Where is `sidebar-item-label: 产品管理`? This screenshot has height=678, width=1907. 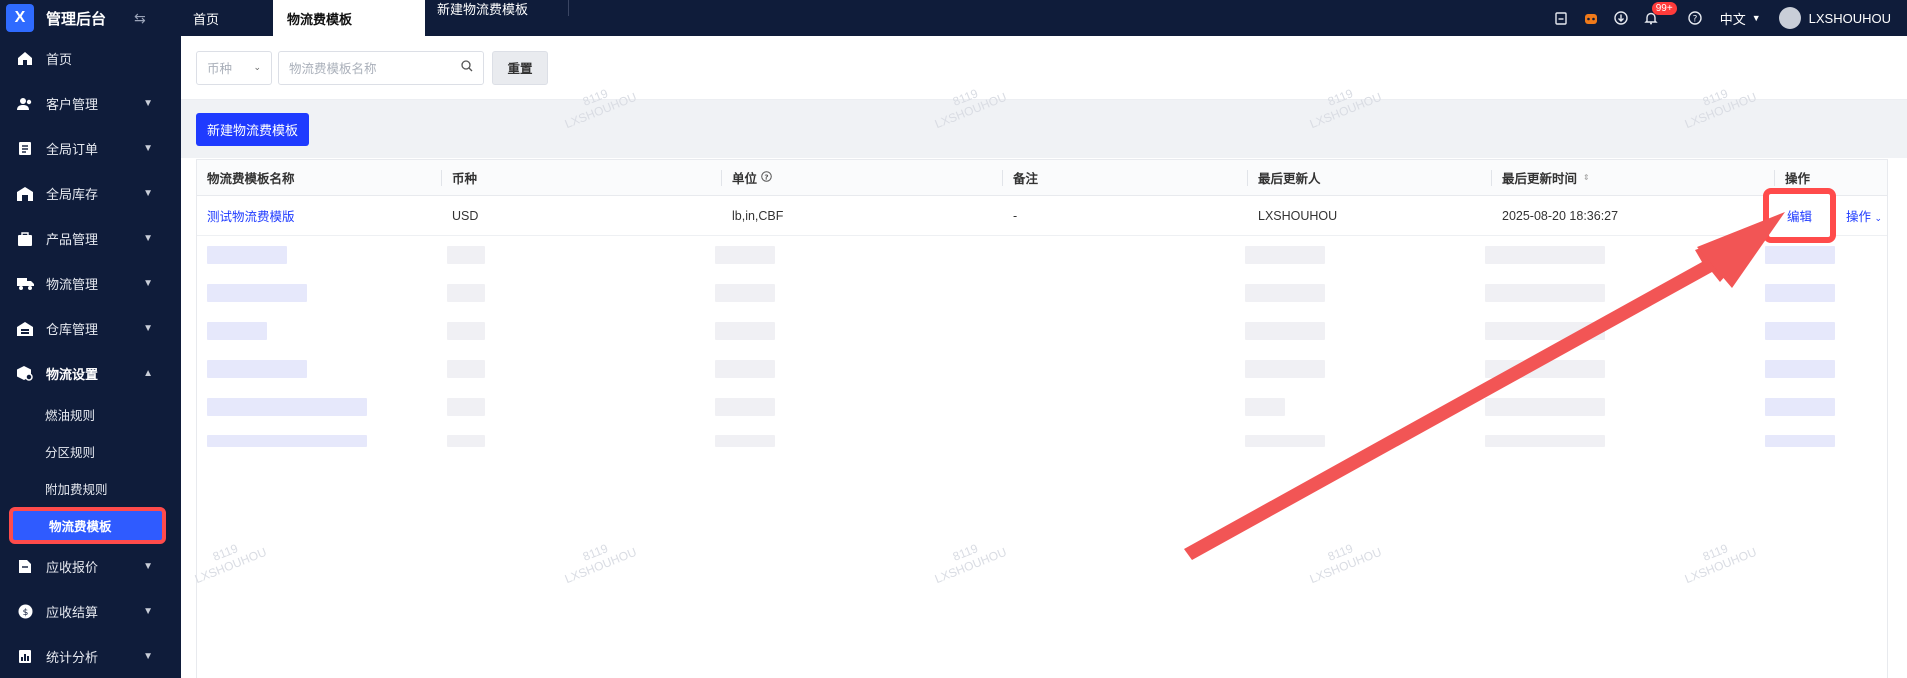
sidebar-item-label: 产品管理 is located at coordinates (72, 239).